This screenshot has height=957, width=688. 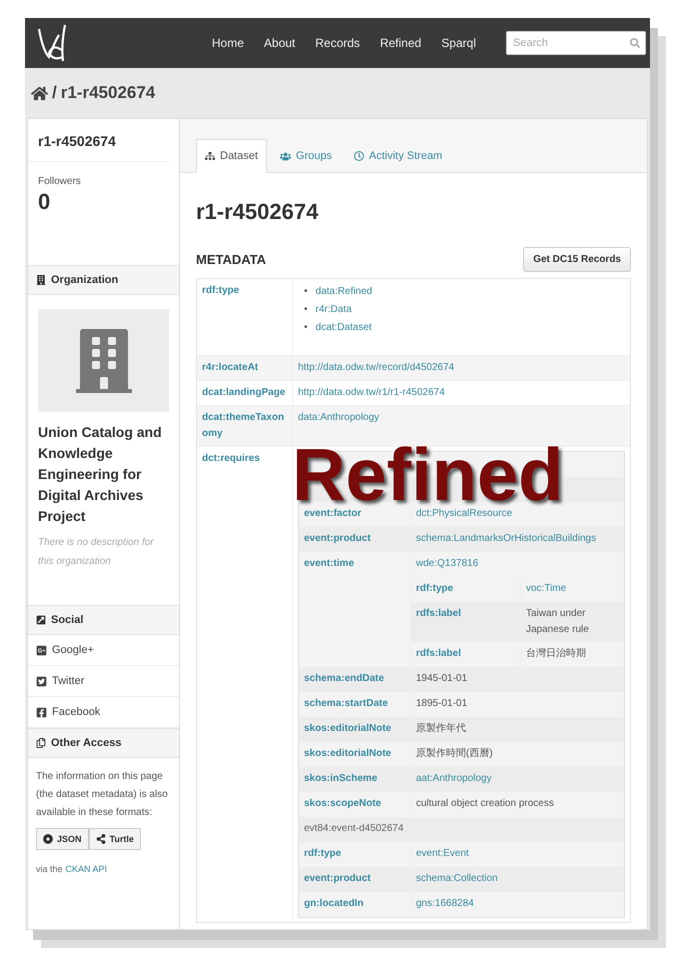 What do you see at coordinates (114, 839) in the screenshot?
I see `format-button: Turtle` at bounding box center [114, 839].